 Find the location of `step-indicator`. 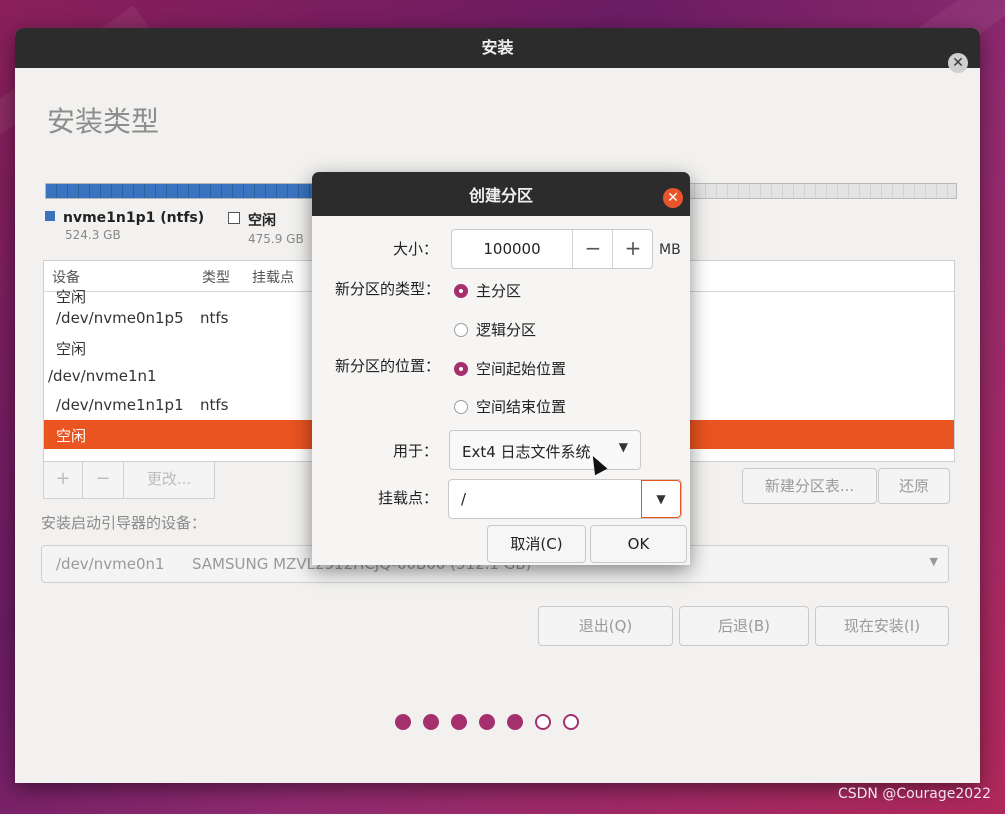

step-indicator is located at coordinates (487, 722).